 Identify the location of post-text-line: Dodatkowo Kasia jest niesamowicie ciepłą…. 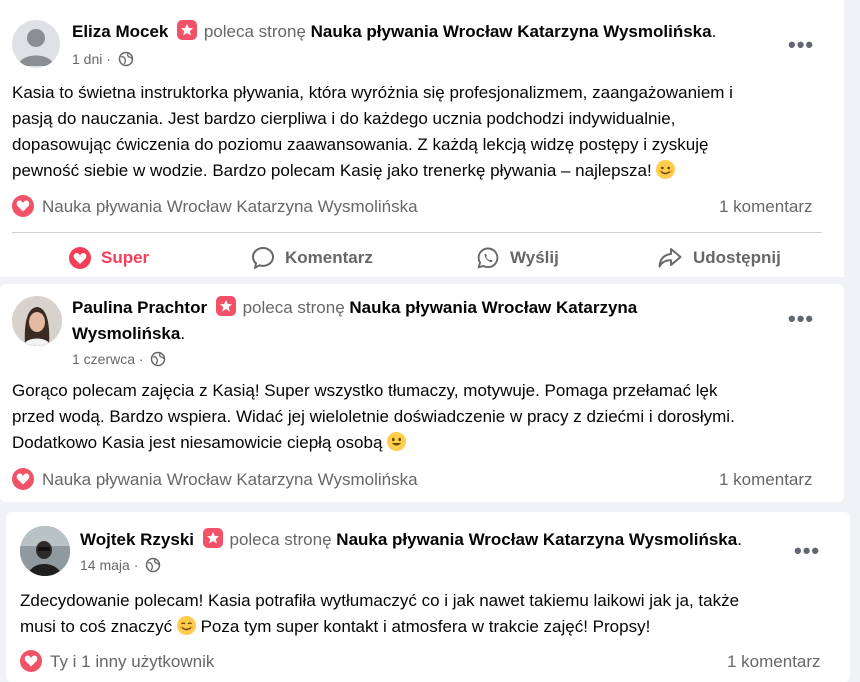
(197, 442).